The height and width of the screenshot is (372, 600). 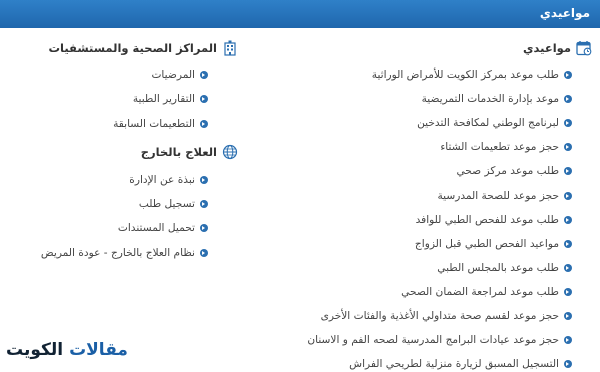 What do you see at coordinates (498, 267) in the screenshot?
I see `appointment-link-label: طلب موعد بالمجلس الطبي` at bounding box center [498, 267].